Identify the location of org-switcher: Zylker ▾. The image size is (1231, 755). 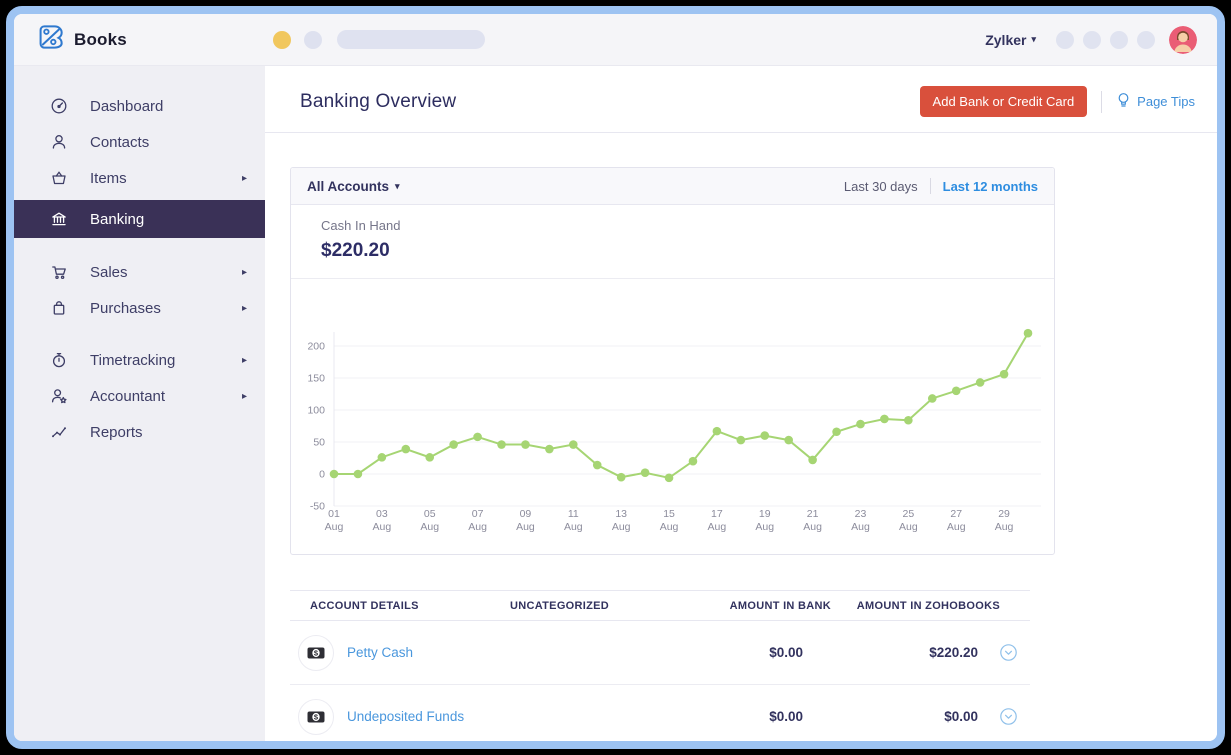
(1010, 40).